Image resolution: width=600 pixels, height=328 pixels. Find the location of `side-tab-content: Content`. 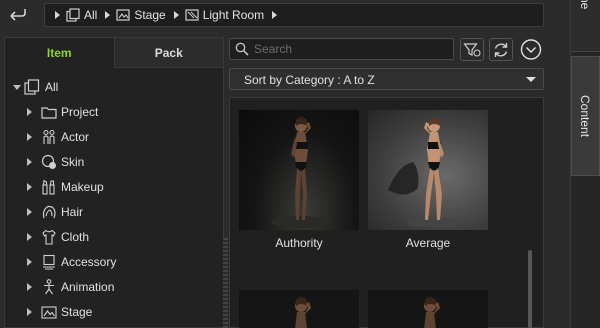

side-tab-content: Content is located at coordinates (585, 116).